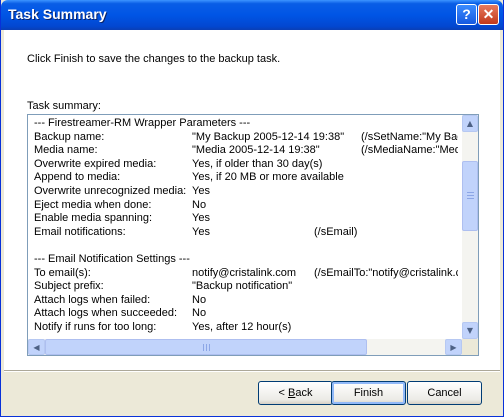 This screenshot has width=504, height=417. I want to click on help-button: ?, so click(466, 14).